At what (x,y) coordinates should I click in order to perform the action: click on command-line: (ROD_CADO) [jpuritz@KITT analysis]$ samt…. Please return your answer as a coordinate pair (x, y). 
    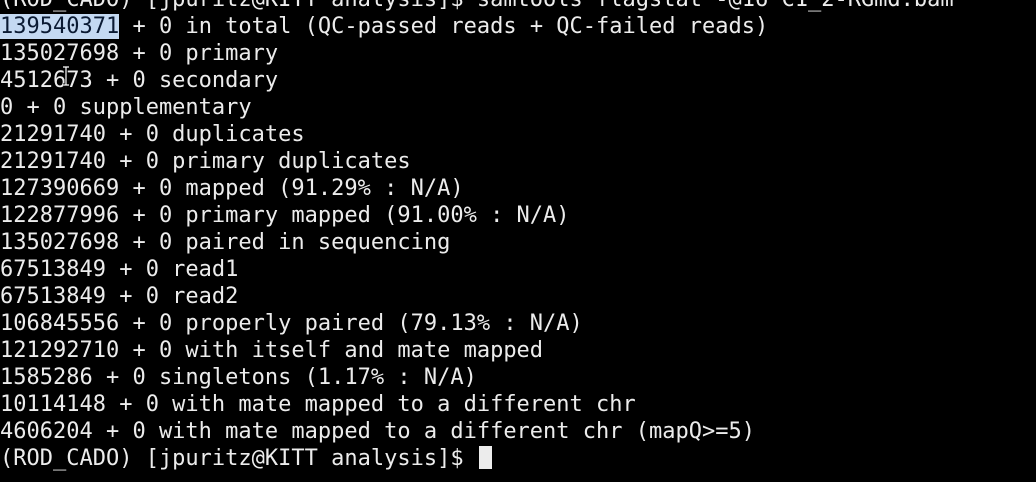
    Looking at the image, I should click on (477, 6).